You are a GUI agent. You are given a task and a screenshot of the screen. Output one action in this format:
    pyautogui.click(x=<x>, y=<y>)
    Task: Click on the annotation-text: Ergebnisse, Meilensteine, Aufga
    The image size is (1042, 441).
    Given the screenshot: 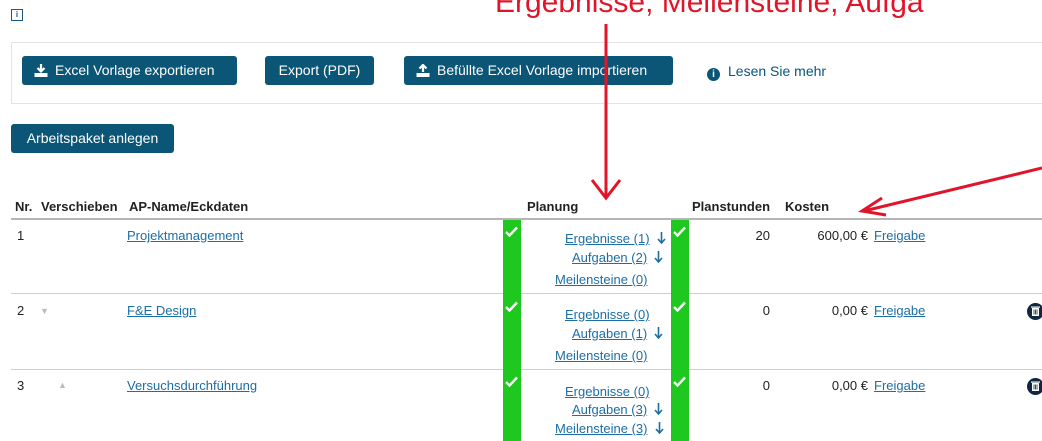 What is the action you would take?
    pyautogui.click(x=709, y=9)
    